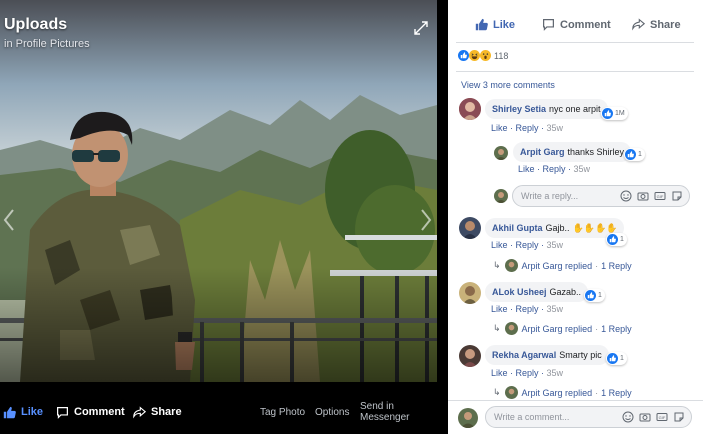  I want to click on options-link: Options, so click(332, 412).